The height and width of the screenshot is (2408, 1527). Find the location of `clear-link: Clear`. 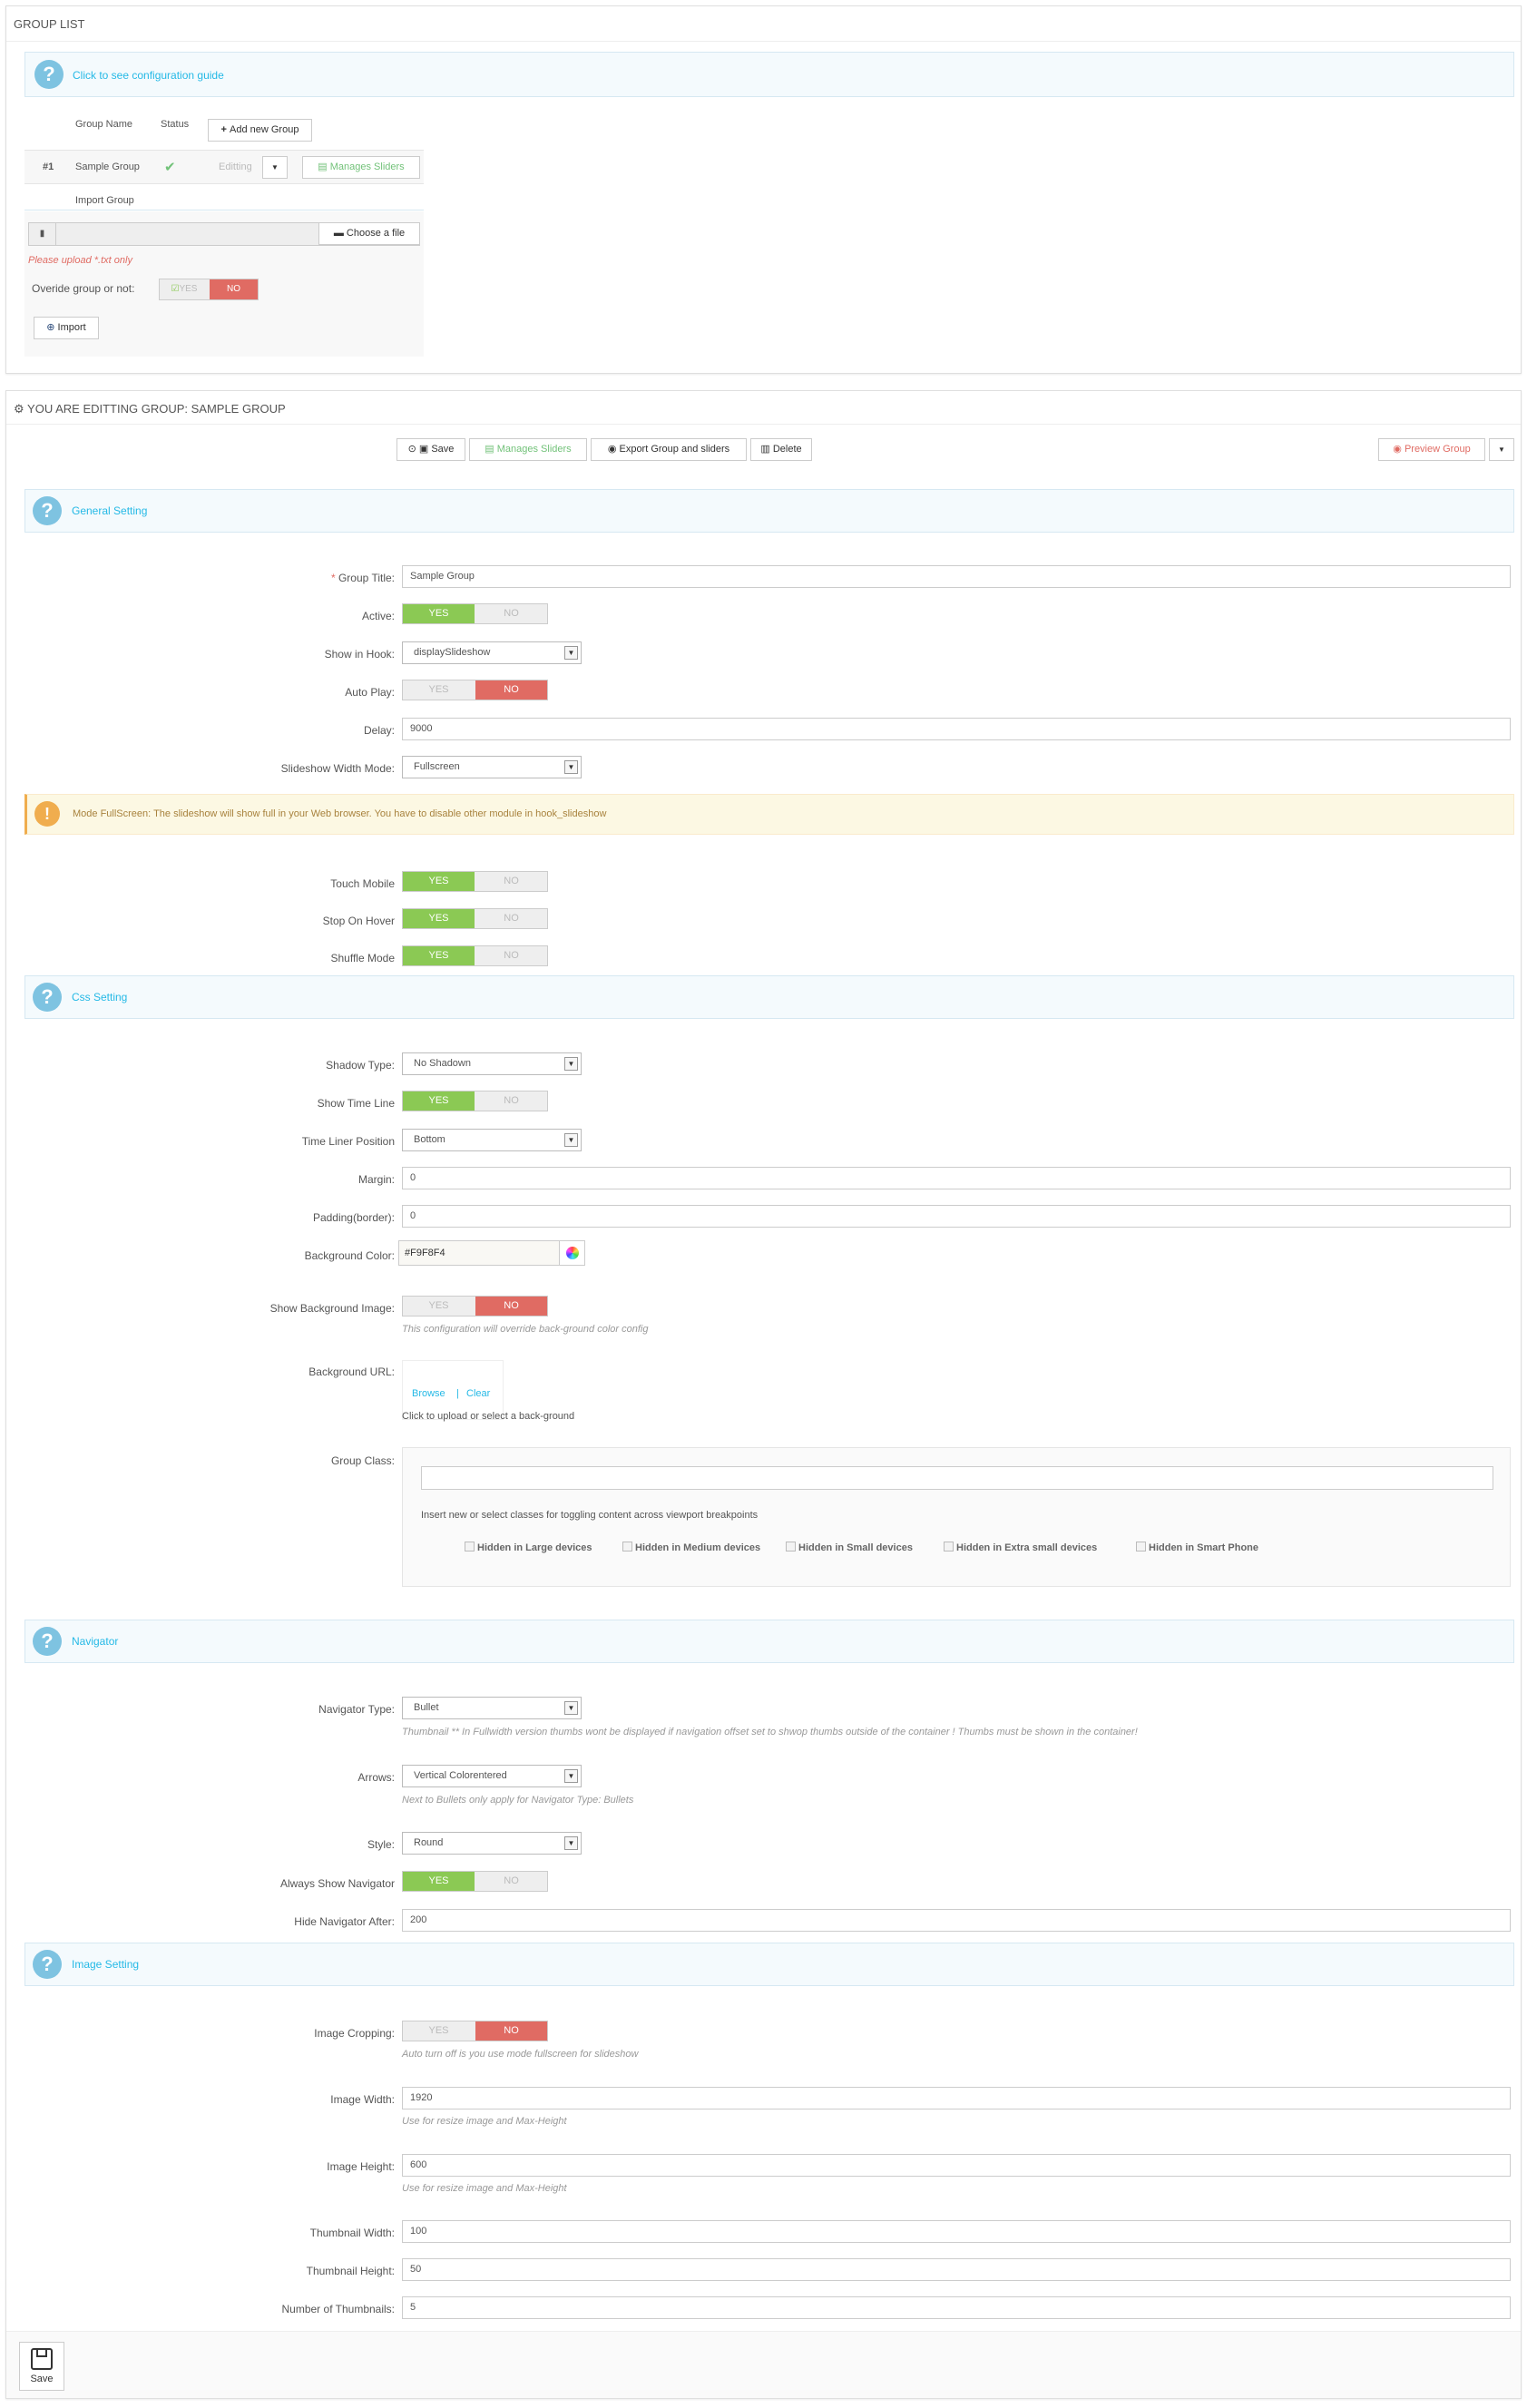

clear-link: Clear is located at coordinates (478, 1393).